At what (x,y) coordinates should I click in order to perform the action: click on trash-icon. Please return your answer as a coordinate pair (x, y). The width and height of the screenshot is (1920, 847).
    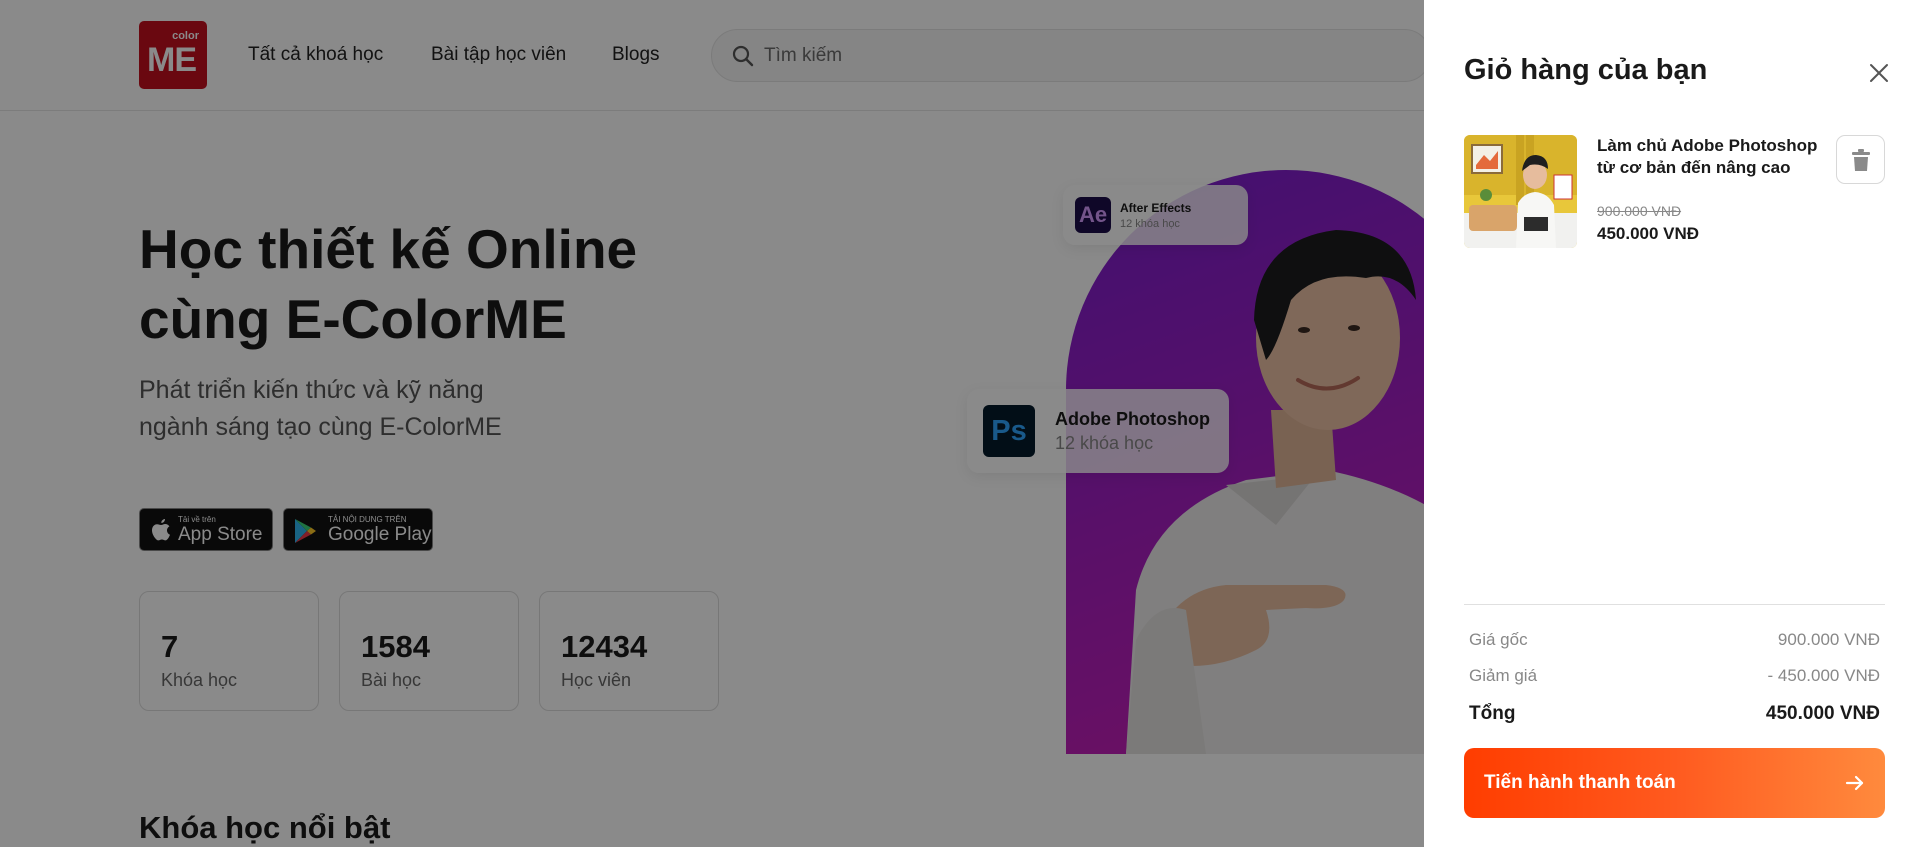
    Looking at the image, I should click on (1861, 160).